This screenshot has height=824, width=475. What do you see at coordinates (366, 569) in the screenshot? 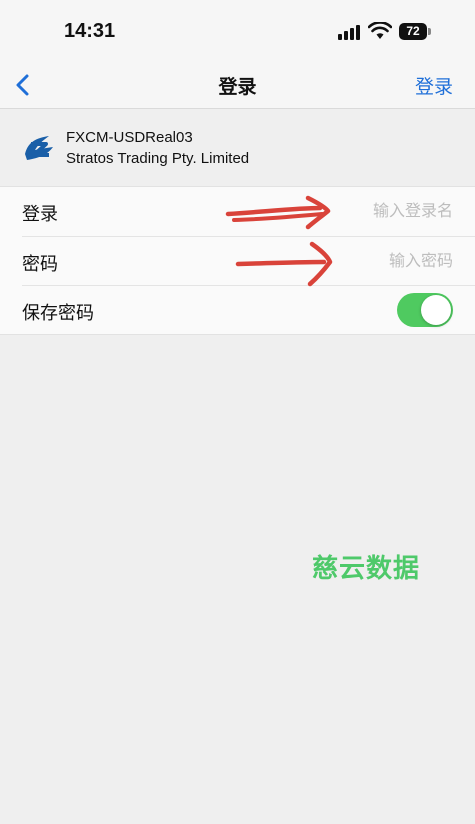
I see `watermark: 慈云数据` at bounding box center [366, 569].